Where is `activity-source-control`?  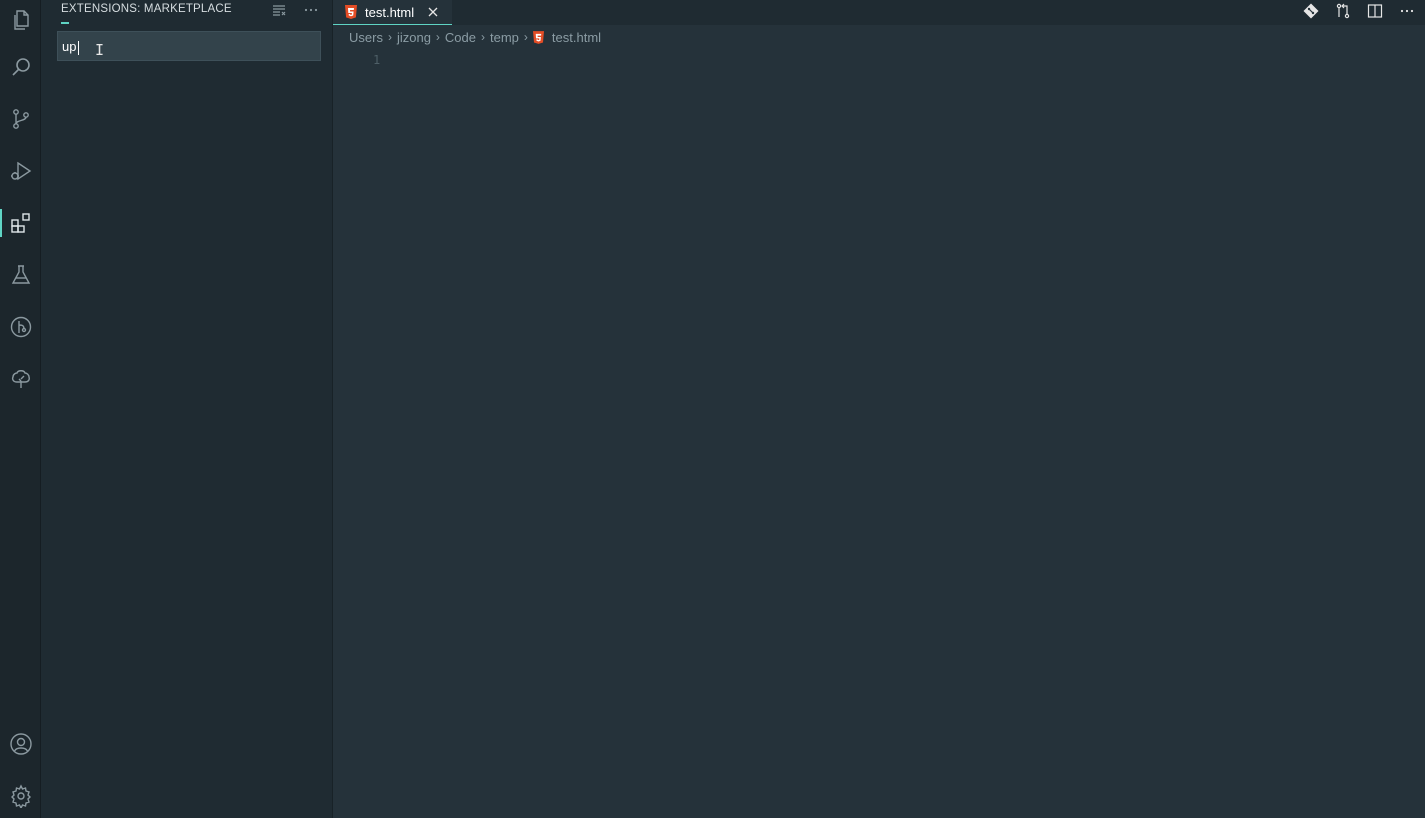
activity-source-control is located at coordinates (20, 119).